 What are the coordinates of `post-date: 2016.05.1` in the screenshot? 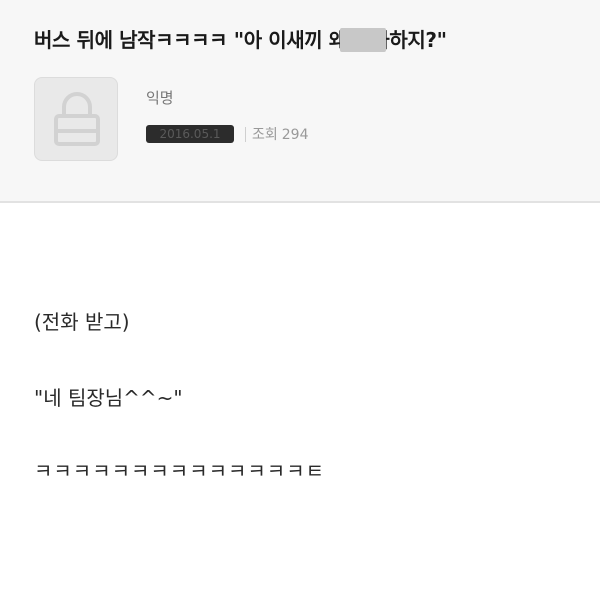 It's located at (190, 134).